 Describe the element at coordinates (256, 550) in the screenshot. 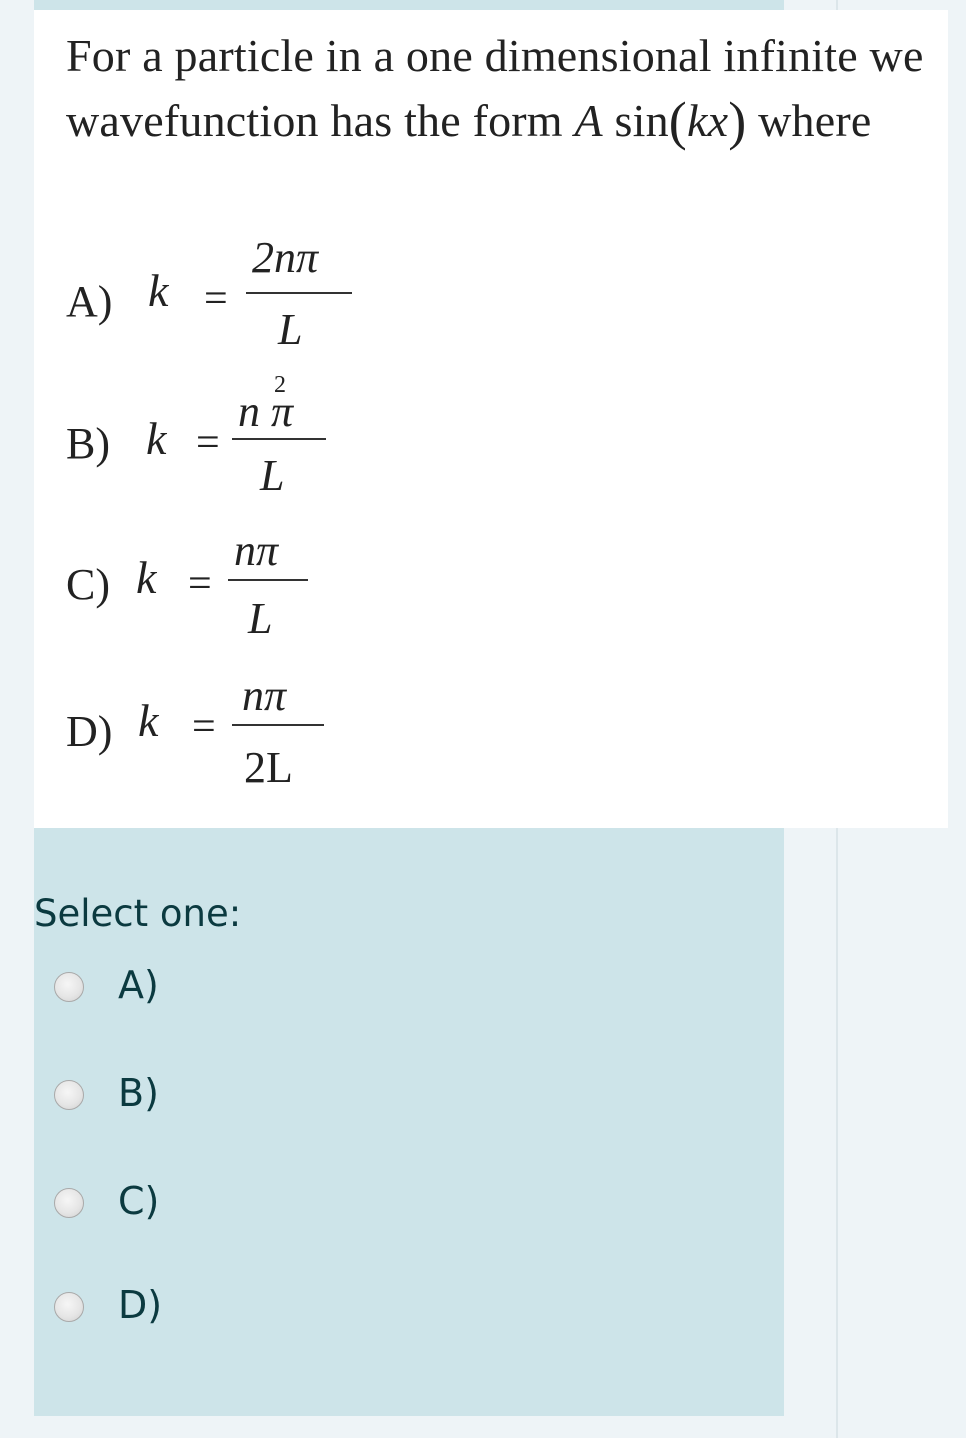

I see `option-c-numerator: nπ` at that location.